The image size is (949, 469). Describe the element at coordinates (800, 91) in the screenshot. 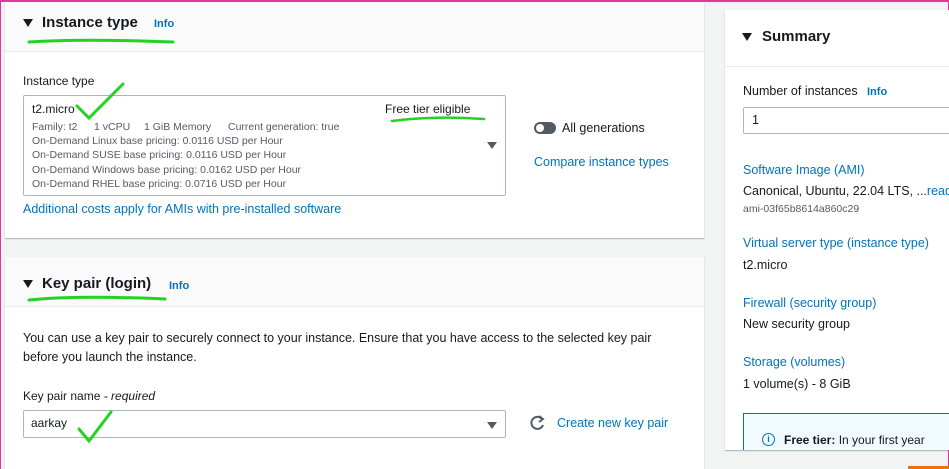

I see `instances-label: Number of instances` at that location.